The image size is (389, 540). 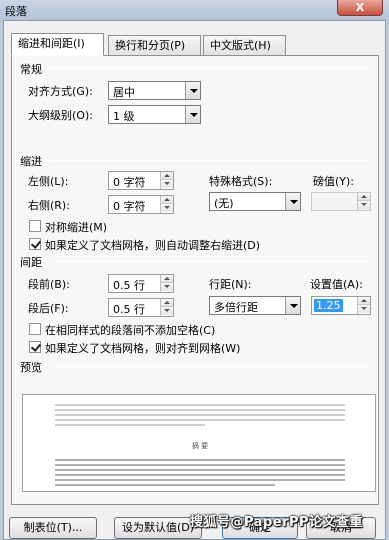 What do you see at coordinates (35, 226) in the screenshot?
I see `mirror-indents-checkbox` at bounding box center [35, 226].